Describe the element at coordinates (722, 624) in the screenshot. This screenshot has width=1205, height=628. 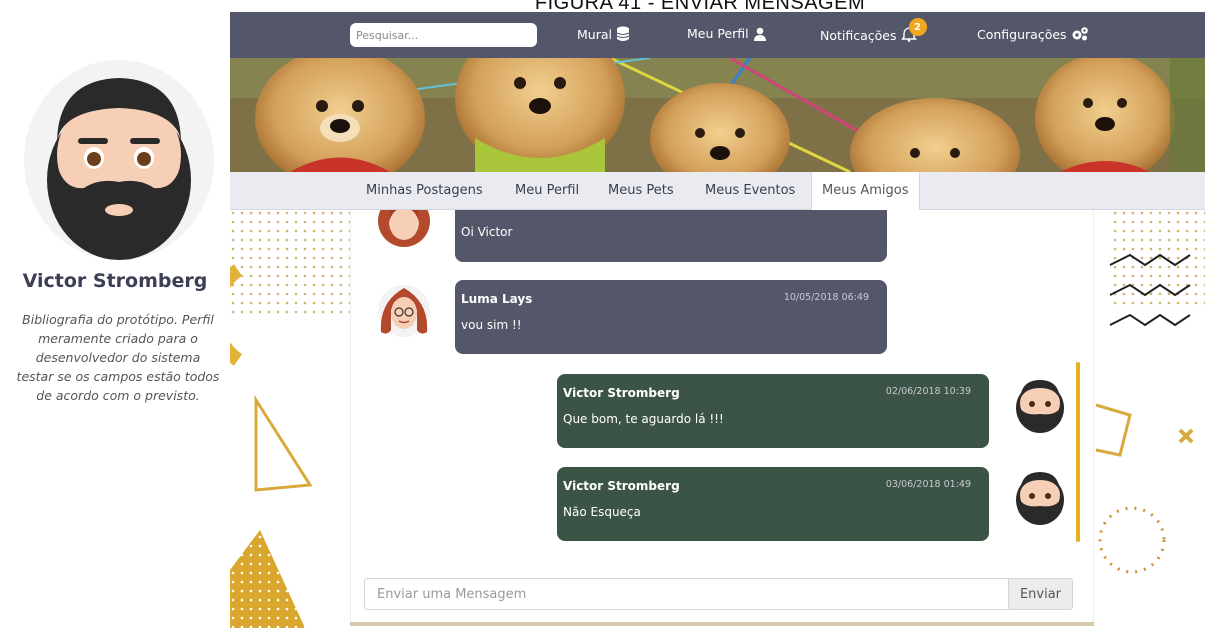
I see `chat-panel-bottom-border` at that location.